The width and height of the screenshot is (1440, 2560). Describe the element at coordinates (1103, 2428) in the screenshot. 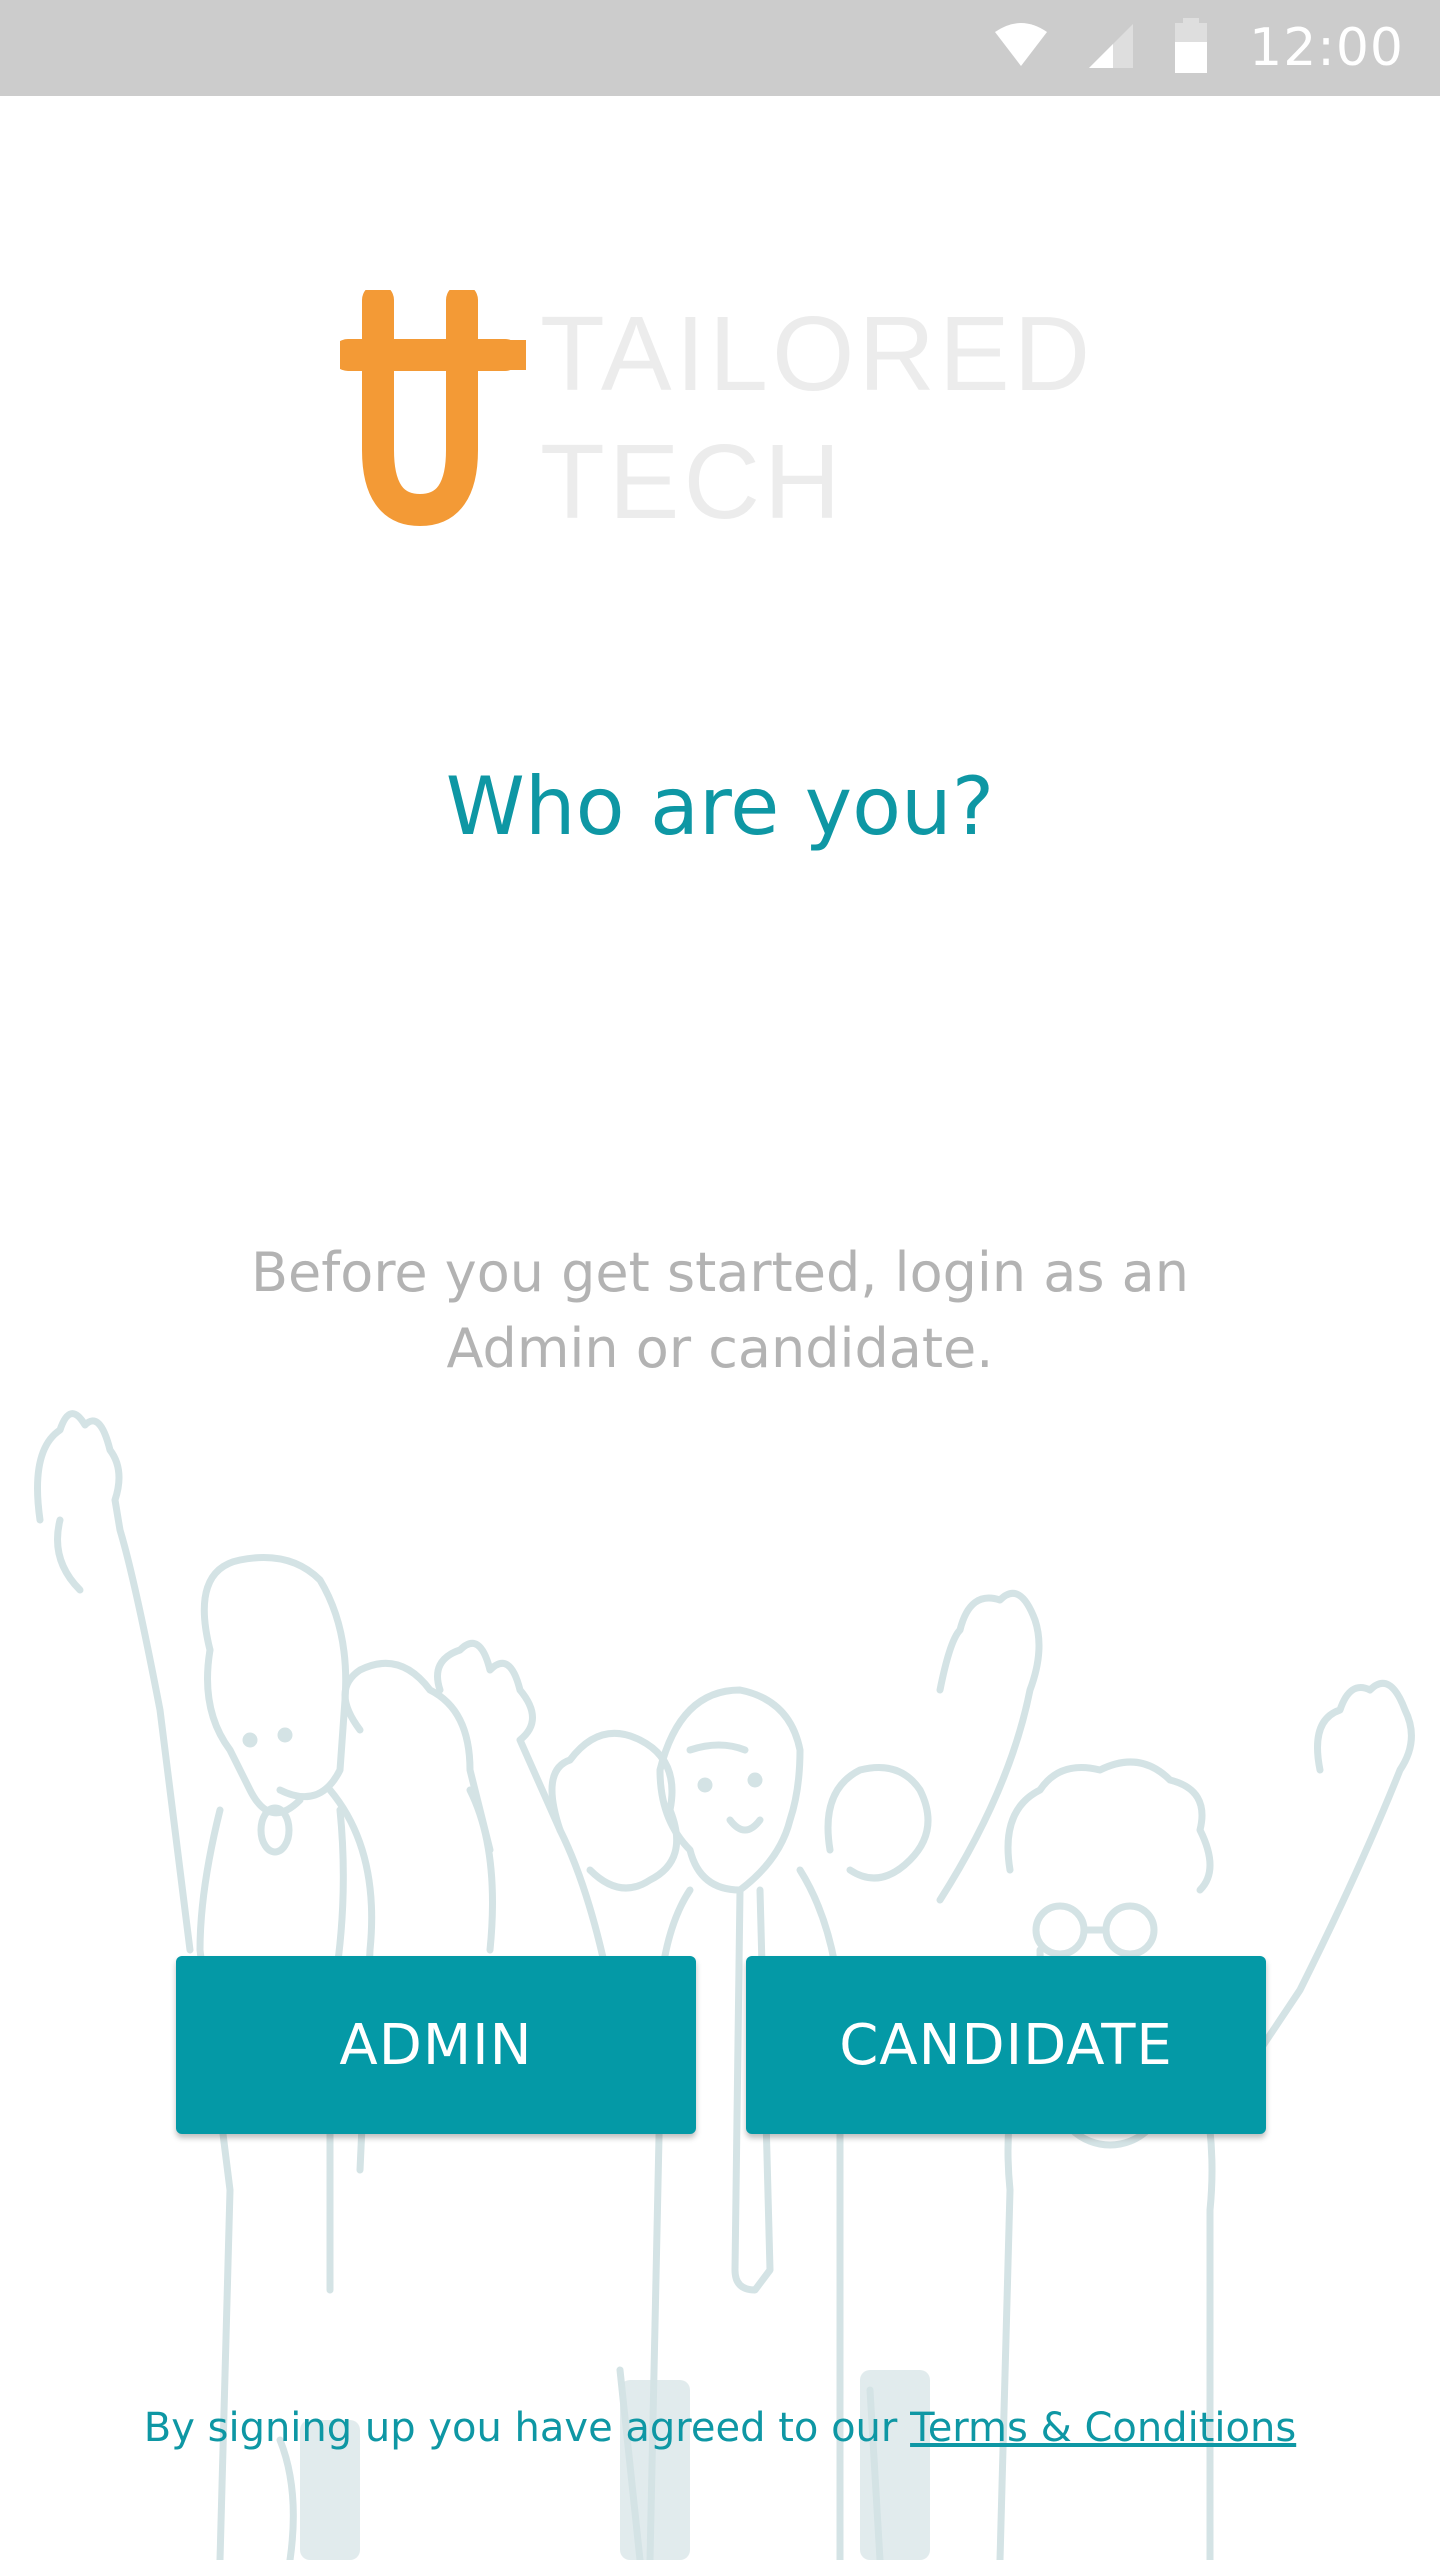

I see `terms-link: Terms & Conditions` at that location.